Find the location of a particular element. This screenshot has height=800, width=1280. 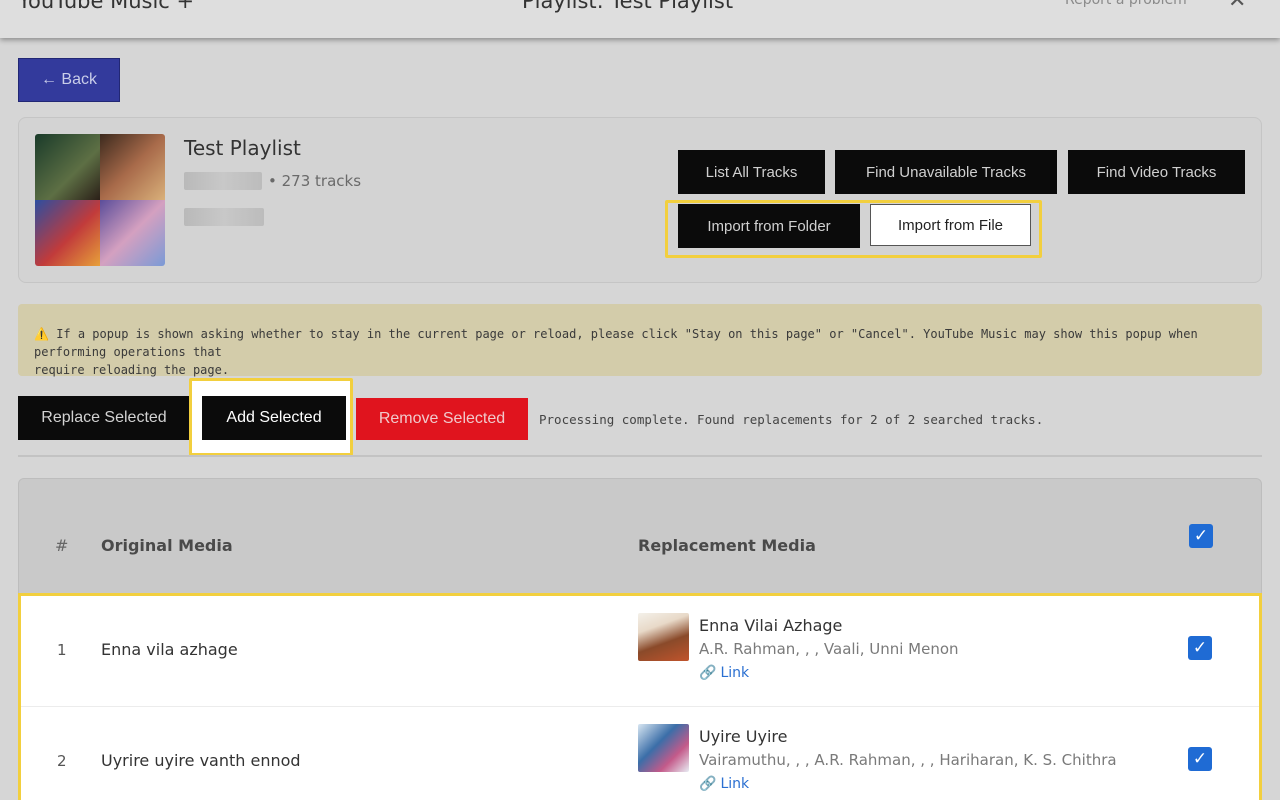

row-number: 2 is located at coordinates (62, 761).